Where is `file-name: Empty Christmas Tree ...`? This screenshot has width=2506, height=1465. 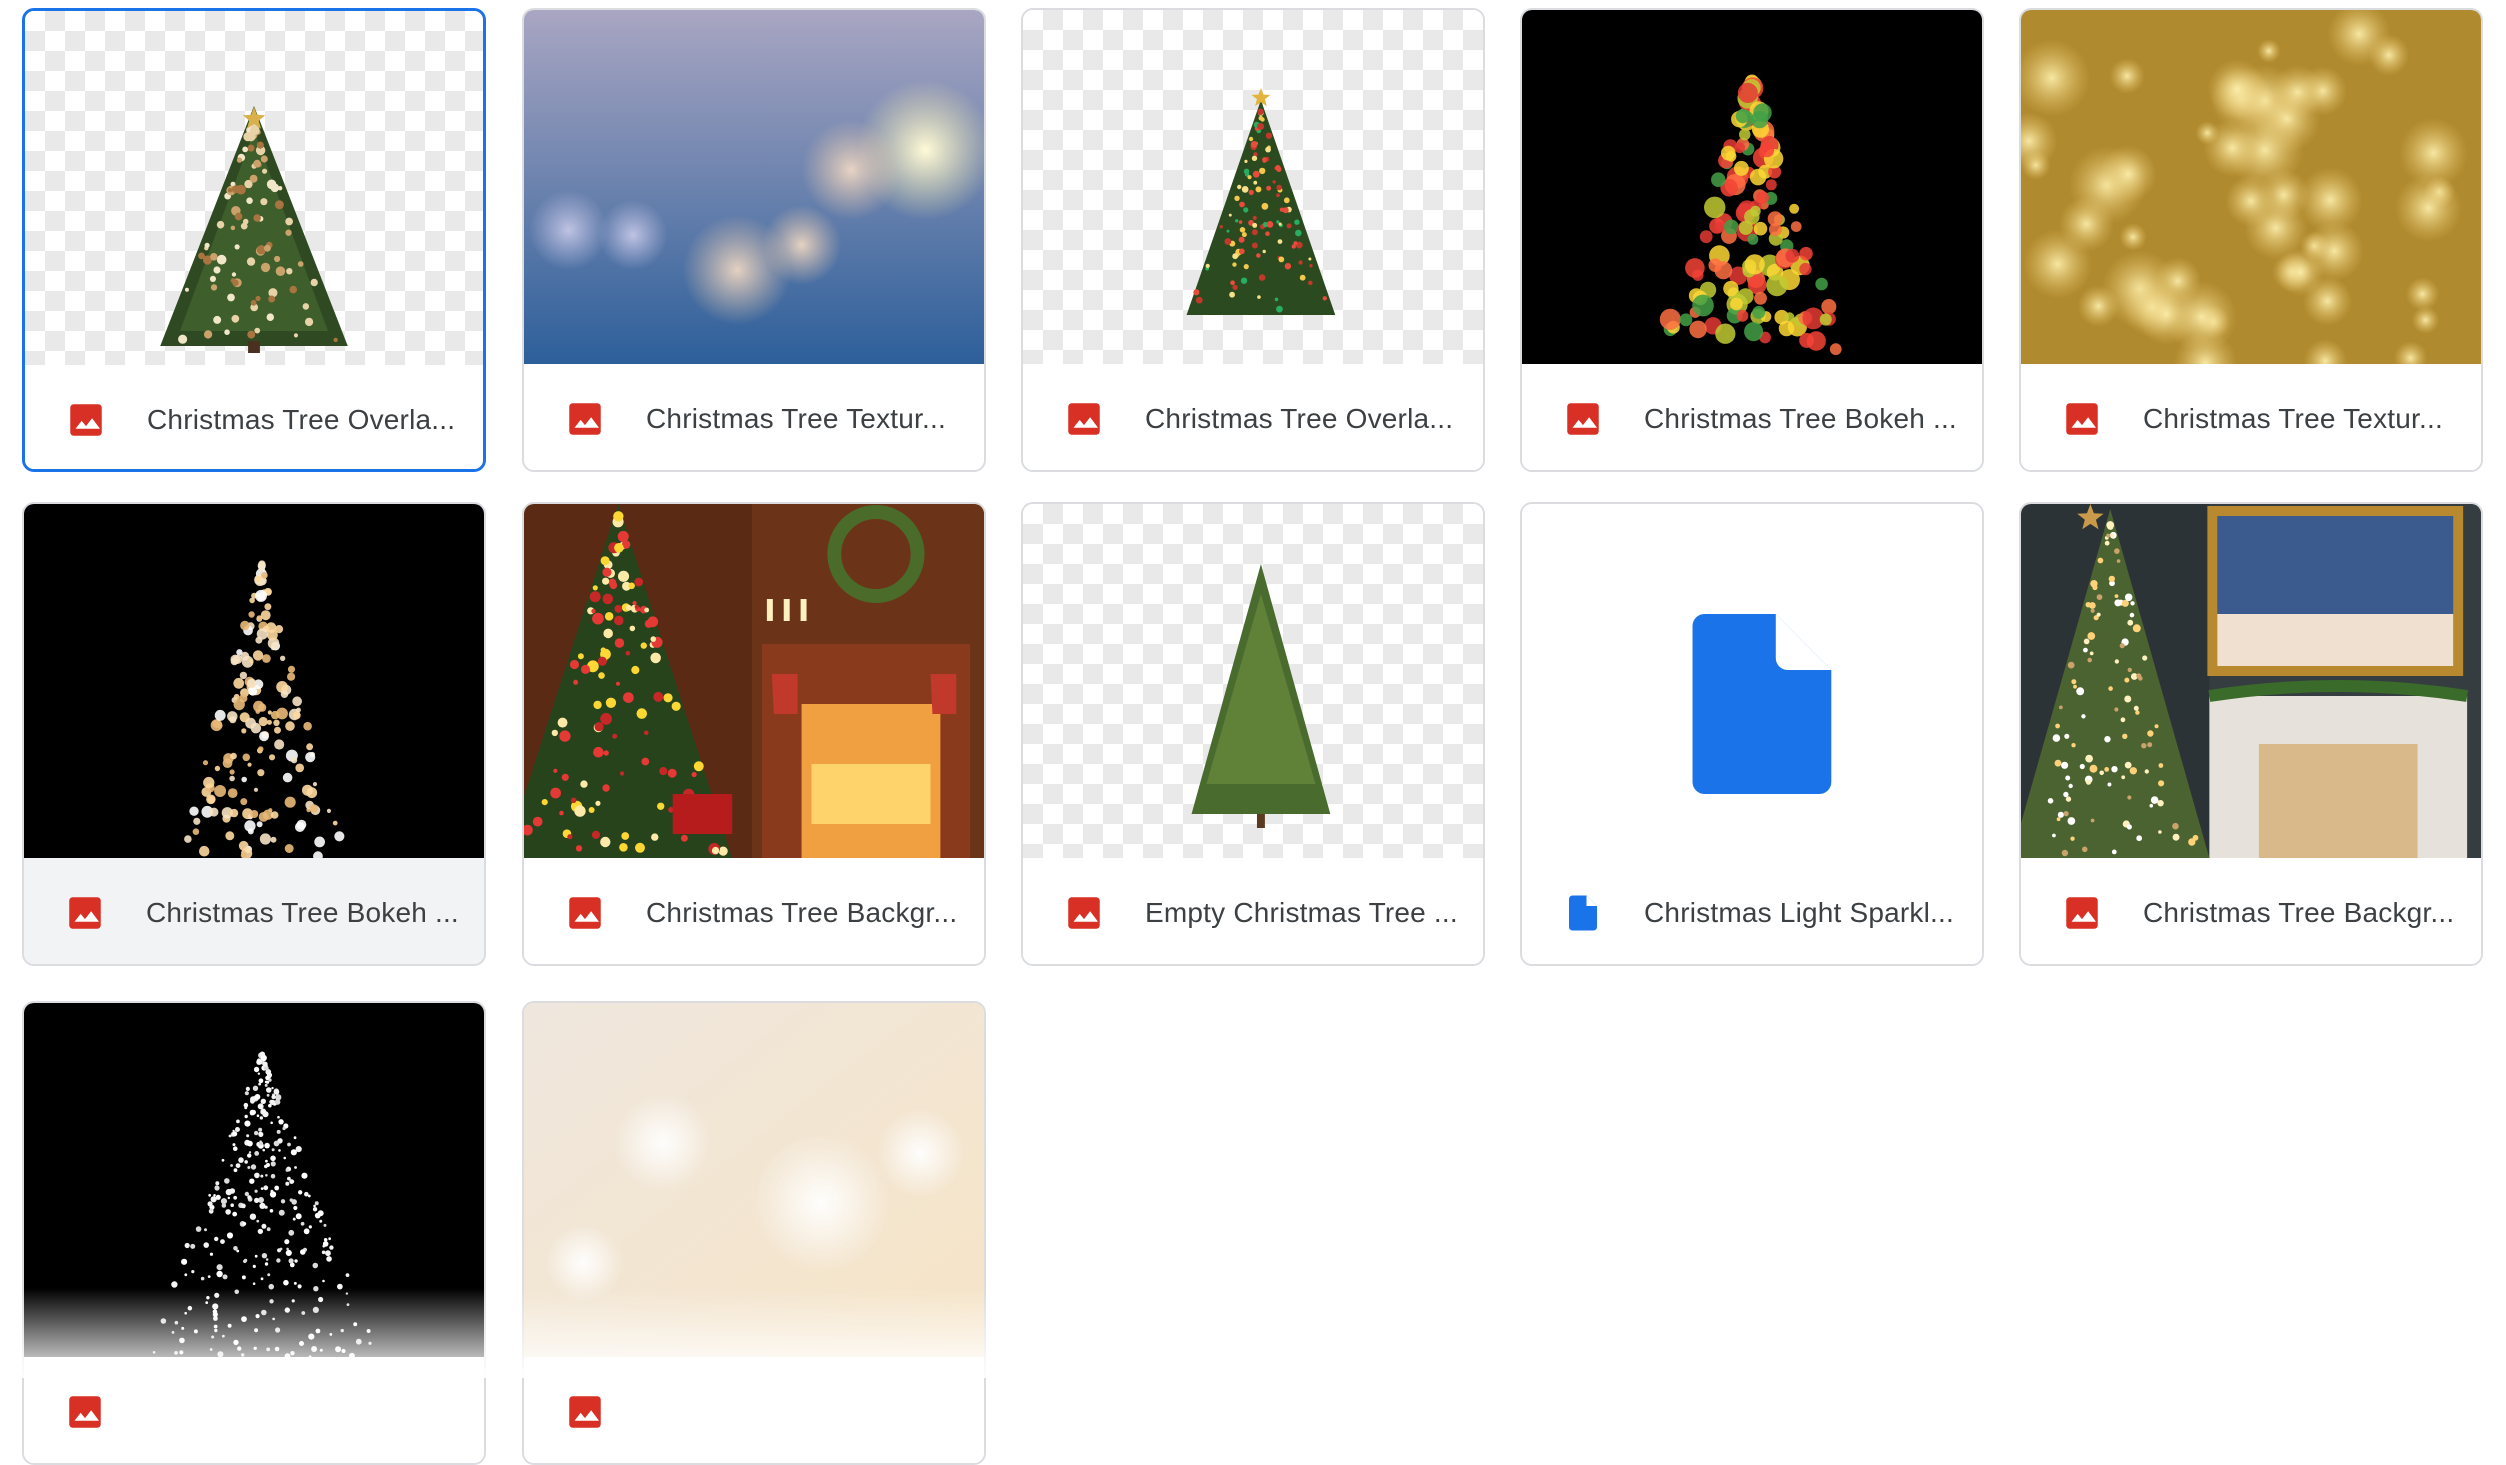
file-name: Empty Christmas Tree ... is located at coordinates (1301, 912).